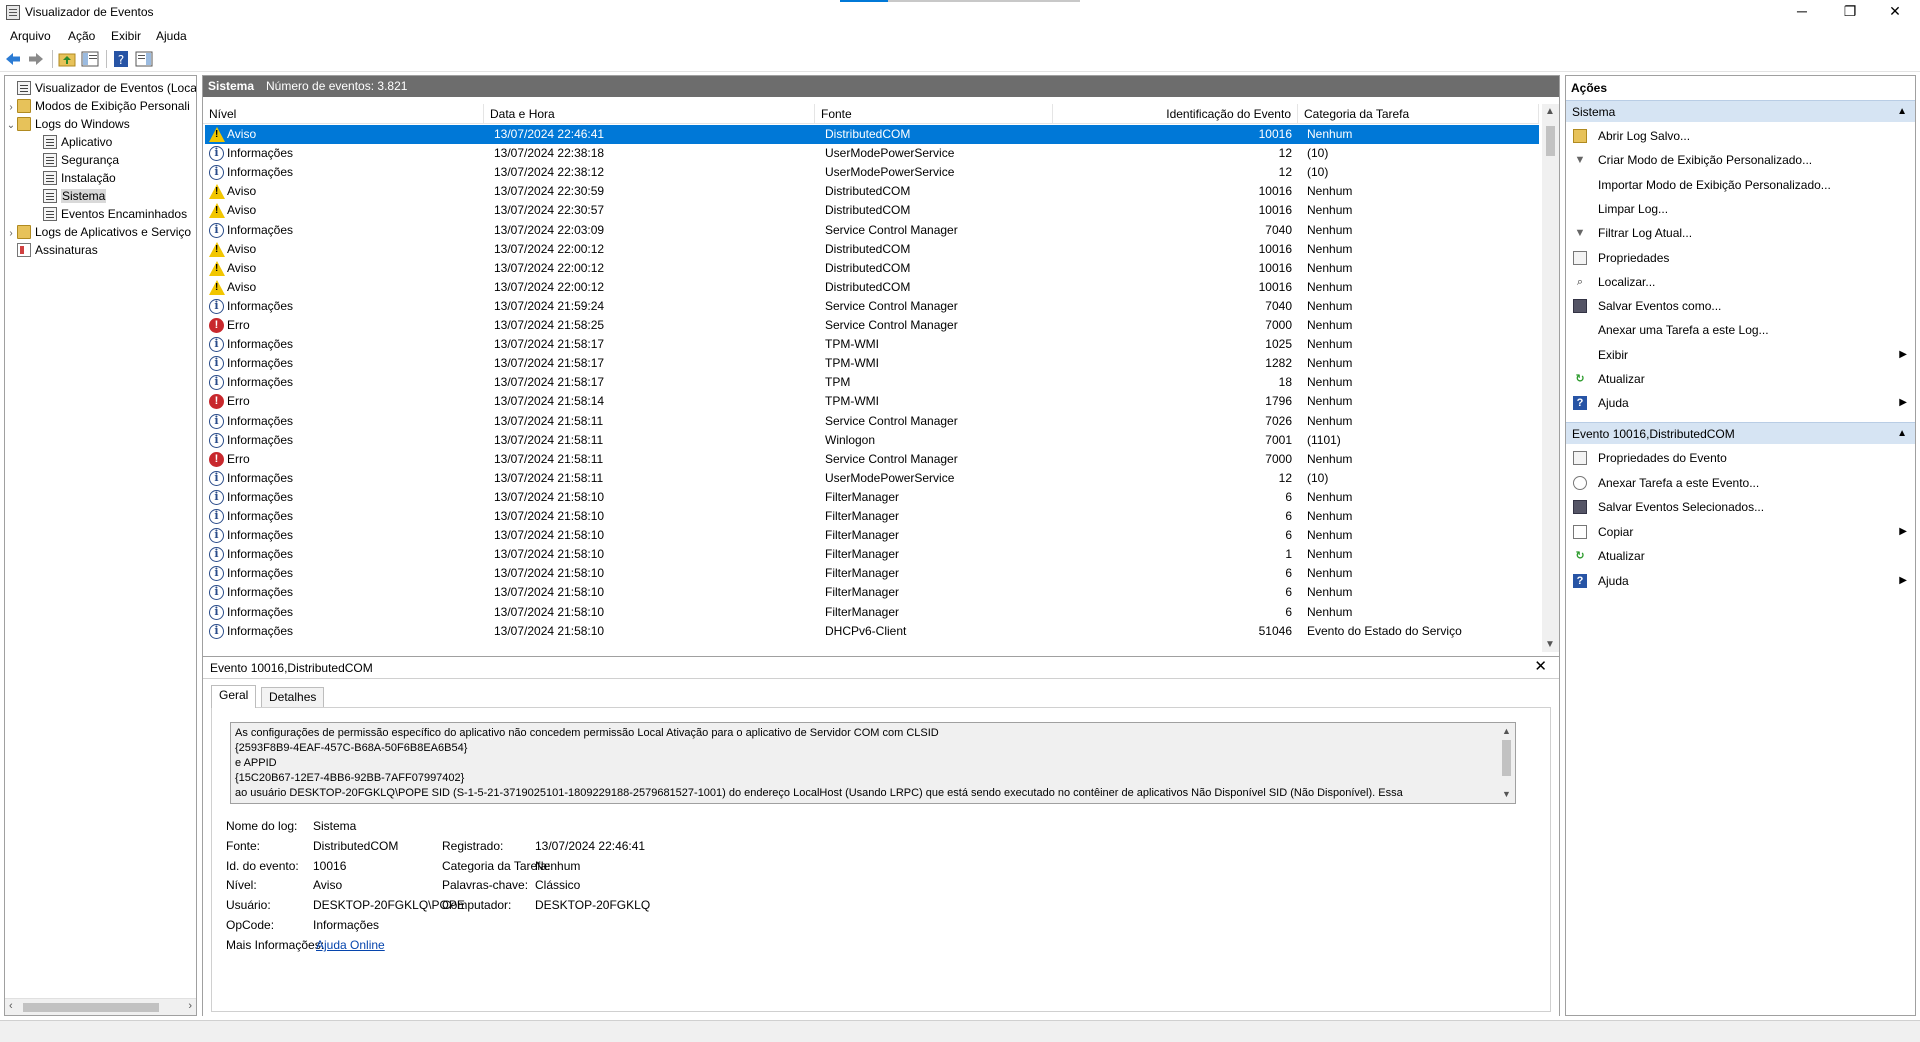 Image resolution: width=1920 pixels, height=1042 pixels. Describe the element at coordinates (1740, 458) in the screenshot. I see `action-item: Propriedades do Evento` at that location.